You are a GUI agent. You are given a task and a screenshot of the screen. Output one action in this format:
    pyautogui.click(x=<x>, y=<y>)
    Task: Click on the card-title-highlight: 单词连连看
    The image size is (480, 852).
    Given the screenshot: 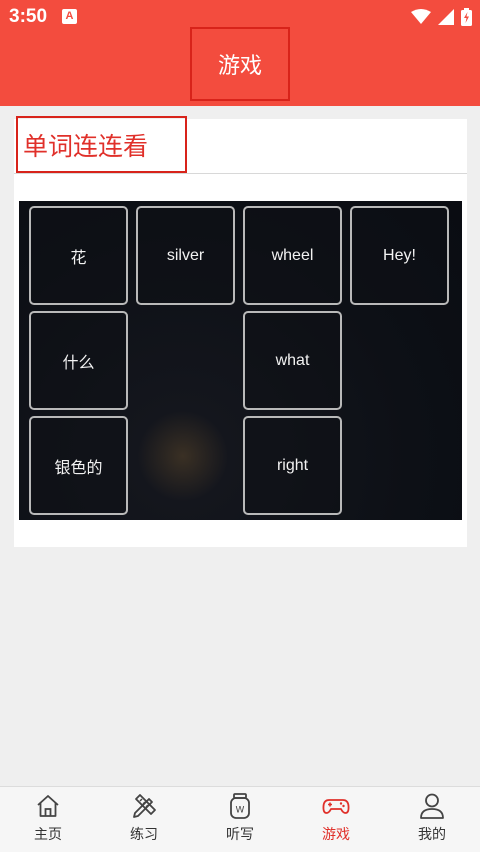 What is the action you would take?
    pyautogui.click(x=101, y=144)
    